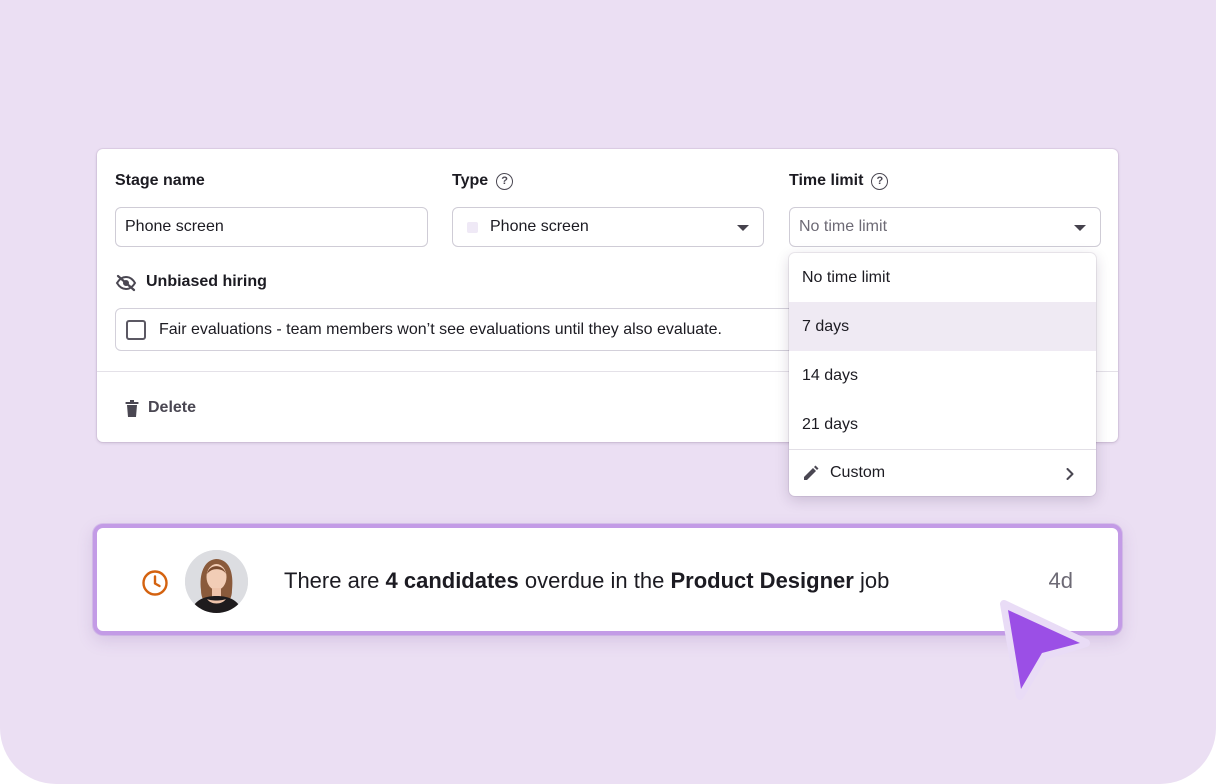 This screenshot has height=784, width=1216. What do you see at coordinates (132, 408) in the screenshot?
I see `trash-icon` at bounding box center [132, 408].